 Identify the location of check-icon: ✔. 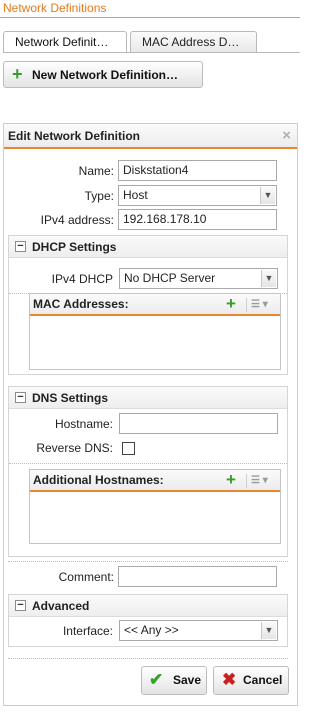
(156, 679).